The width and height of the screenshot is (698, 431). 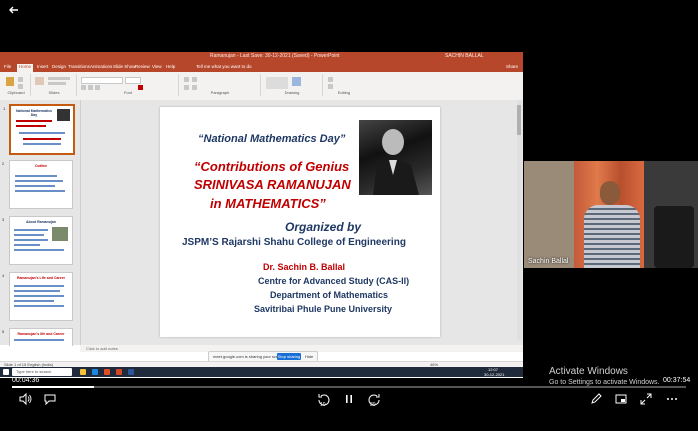 I want to click on slide-thumbnail: 2 Outline, so click(x=37, y=184).